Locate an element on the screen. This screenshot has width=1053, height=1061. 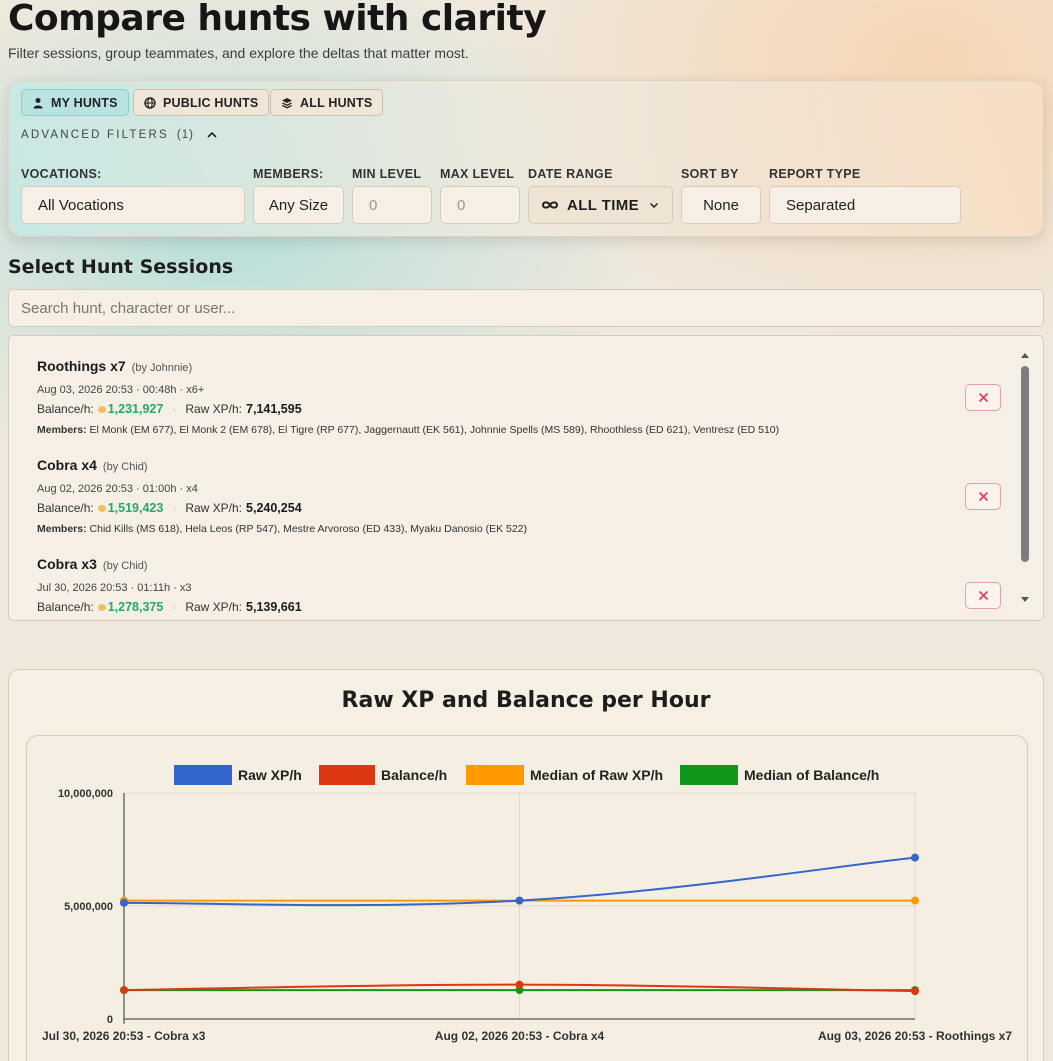
balance-value: 1,278,375 is located at coordinates (135, 607).